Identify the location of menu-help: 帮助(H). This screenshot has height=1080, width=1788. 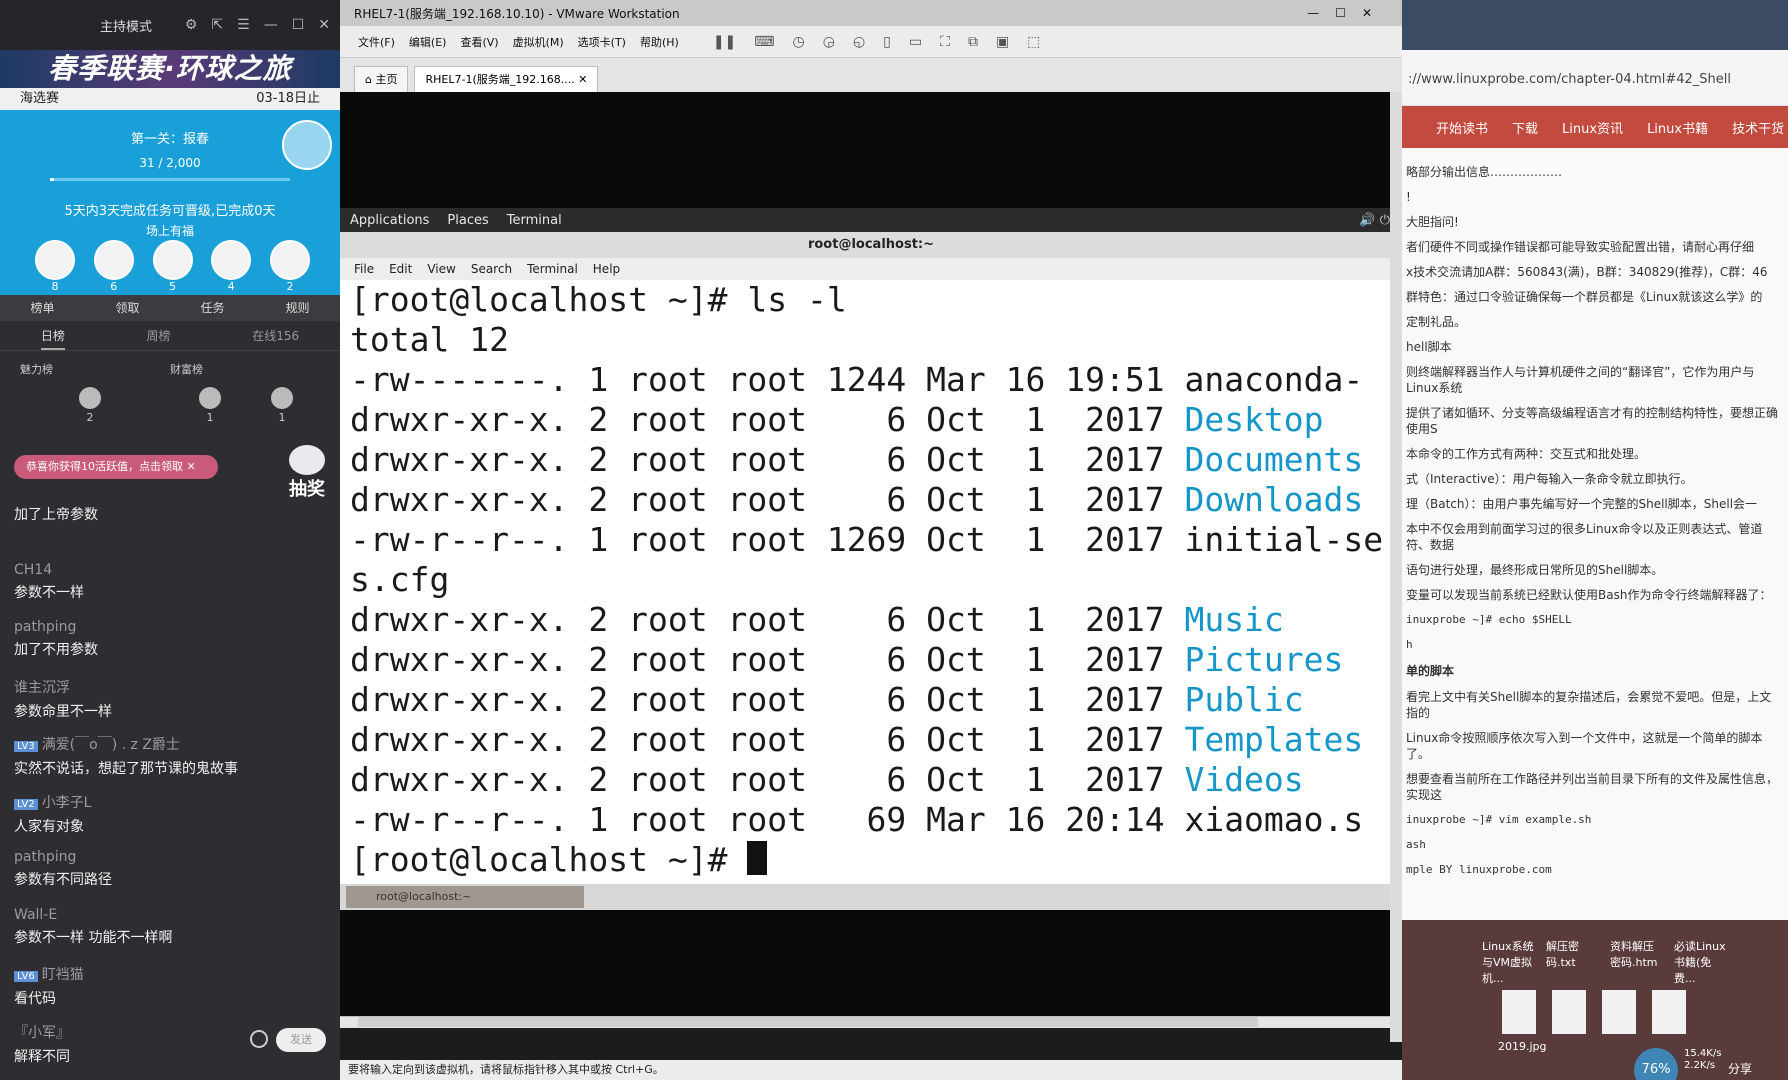
(659, 42).